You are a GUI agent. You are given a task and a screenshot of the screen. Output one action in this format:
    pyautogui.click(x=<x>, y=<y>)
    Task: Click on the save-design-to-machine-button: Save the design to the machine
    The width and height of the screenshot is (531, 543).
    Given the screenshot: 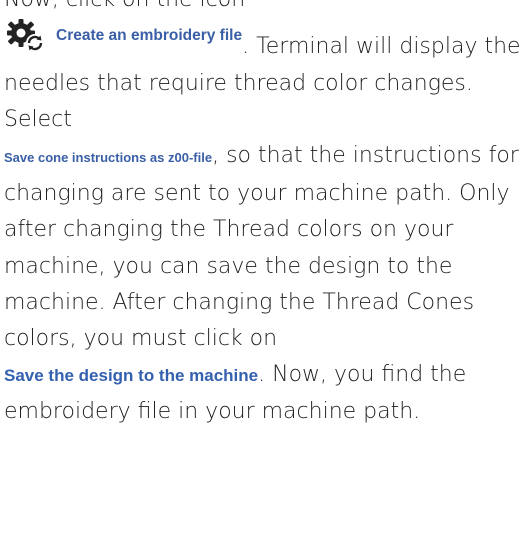 What is the action you would take?
    pyautogui.click(x=131, y=376)
    